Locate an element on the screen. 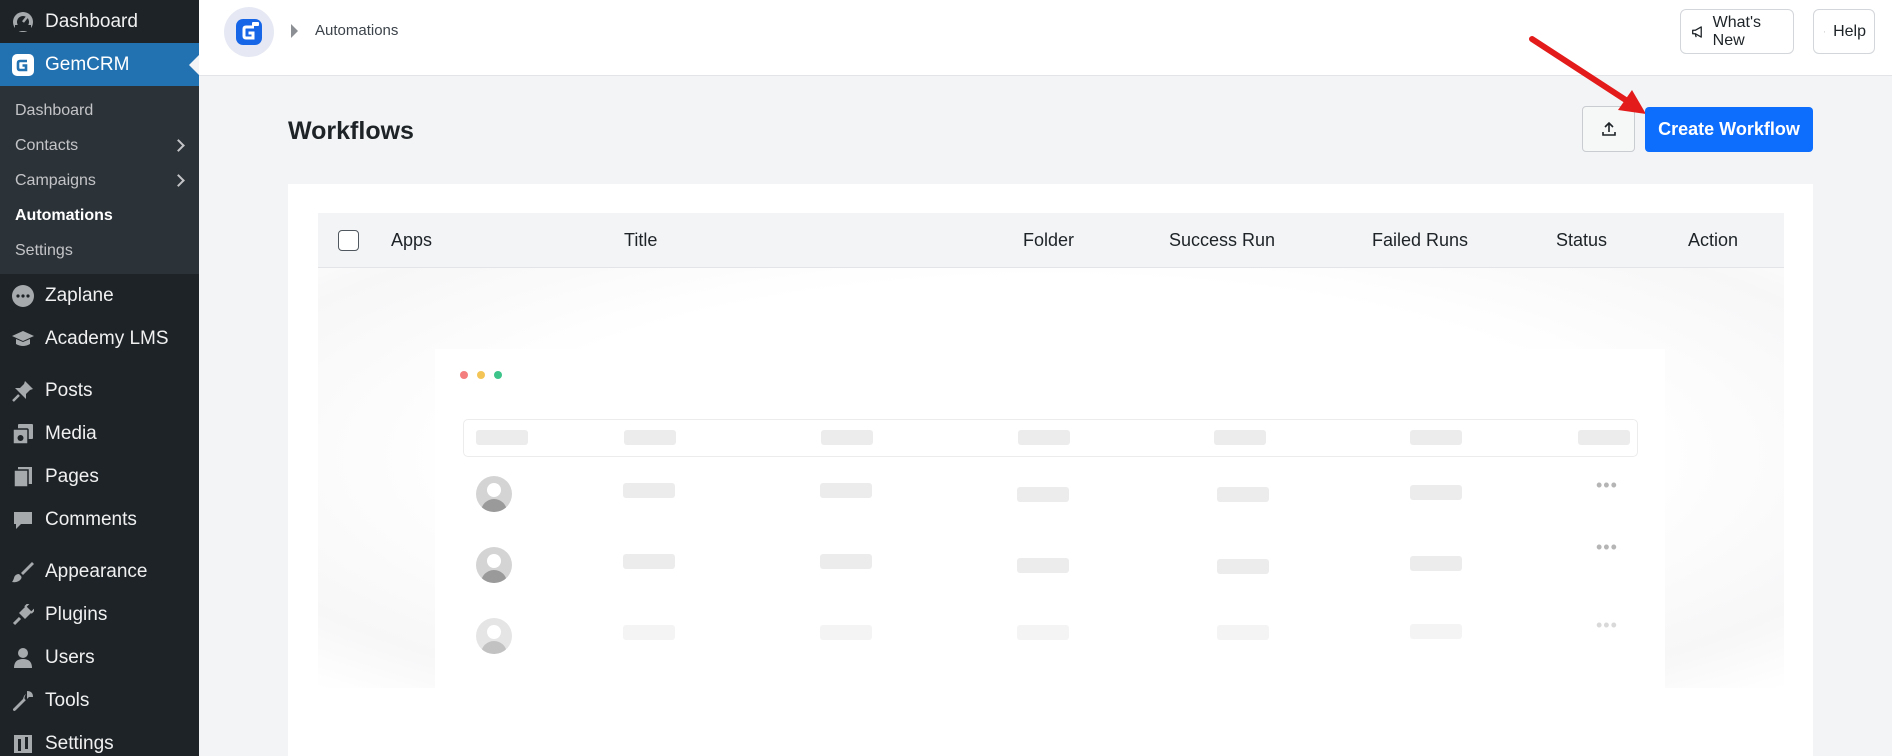 The height and width of the screenshot is (756, 1892). submenu-automations: Automations is located at coordinates (99, 215).